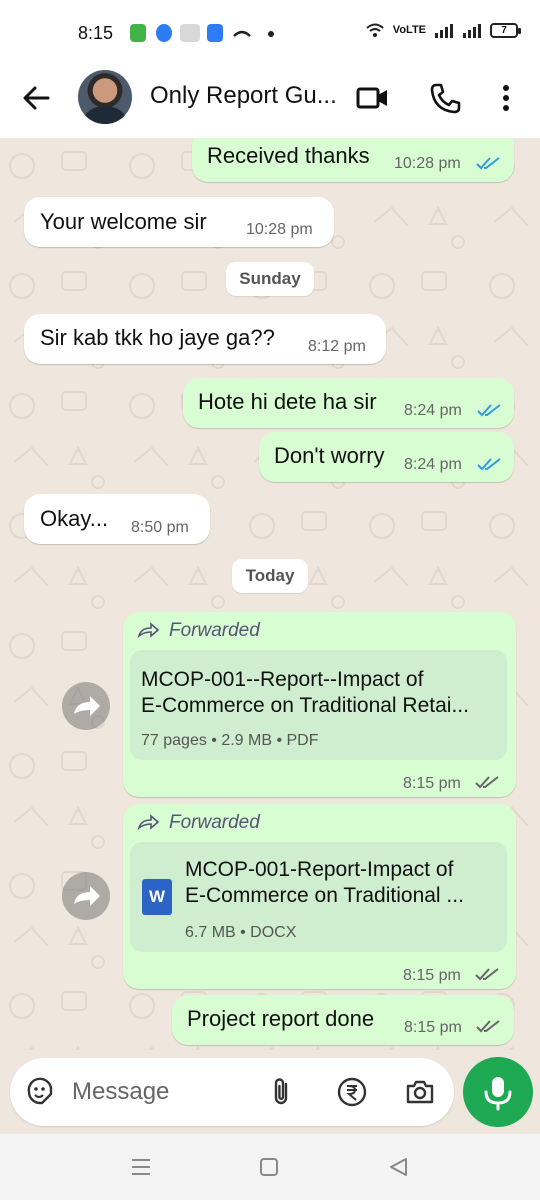 The image size is (540, 1200). What do you see at coordinates (157, 337) in the screenshot?
I see `message-text: Sir kab tkk ho jaye ga??` at bounding box center [157, 337].